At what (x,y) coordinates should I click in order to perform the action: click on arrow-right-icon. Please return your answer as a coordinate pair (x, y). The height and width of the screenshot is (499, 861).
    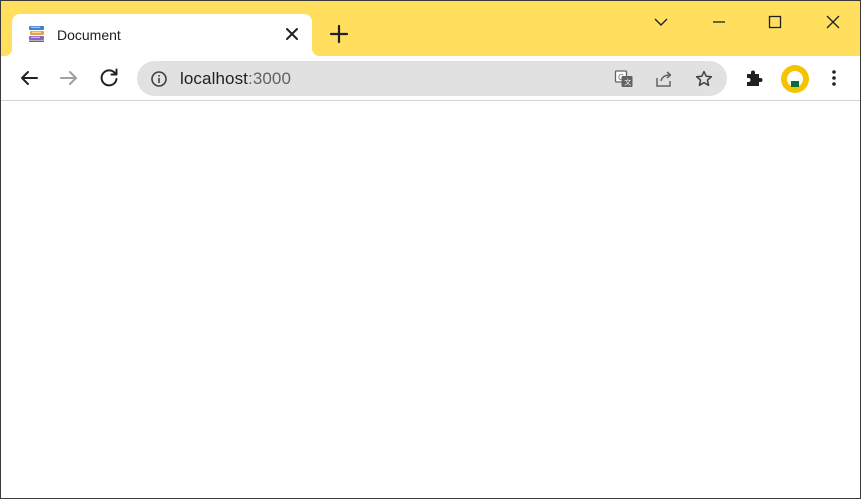
    Looking at the image, I should click on (69, 78).